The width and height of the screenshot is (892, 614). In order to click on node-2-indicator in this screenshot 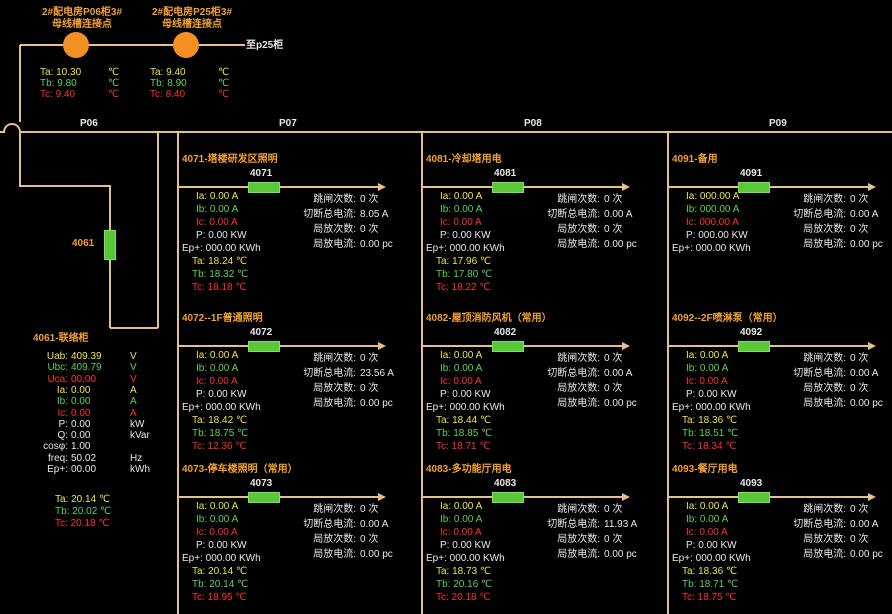, I will do `click(186, 45)`.